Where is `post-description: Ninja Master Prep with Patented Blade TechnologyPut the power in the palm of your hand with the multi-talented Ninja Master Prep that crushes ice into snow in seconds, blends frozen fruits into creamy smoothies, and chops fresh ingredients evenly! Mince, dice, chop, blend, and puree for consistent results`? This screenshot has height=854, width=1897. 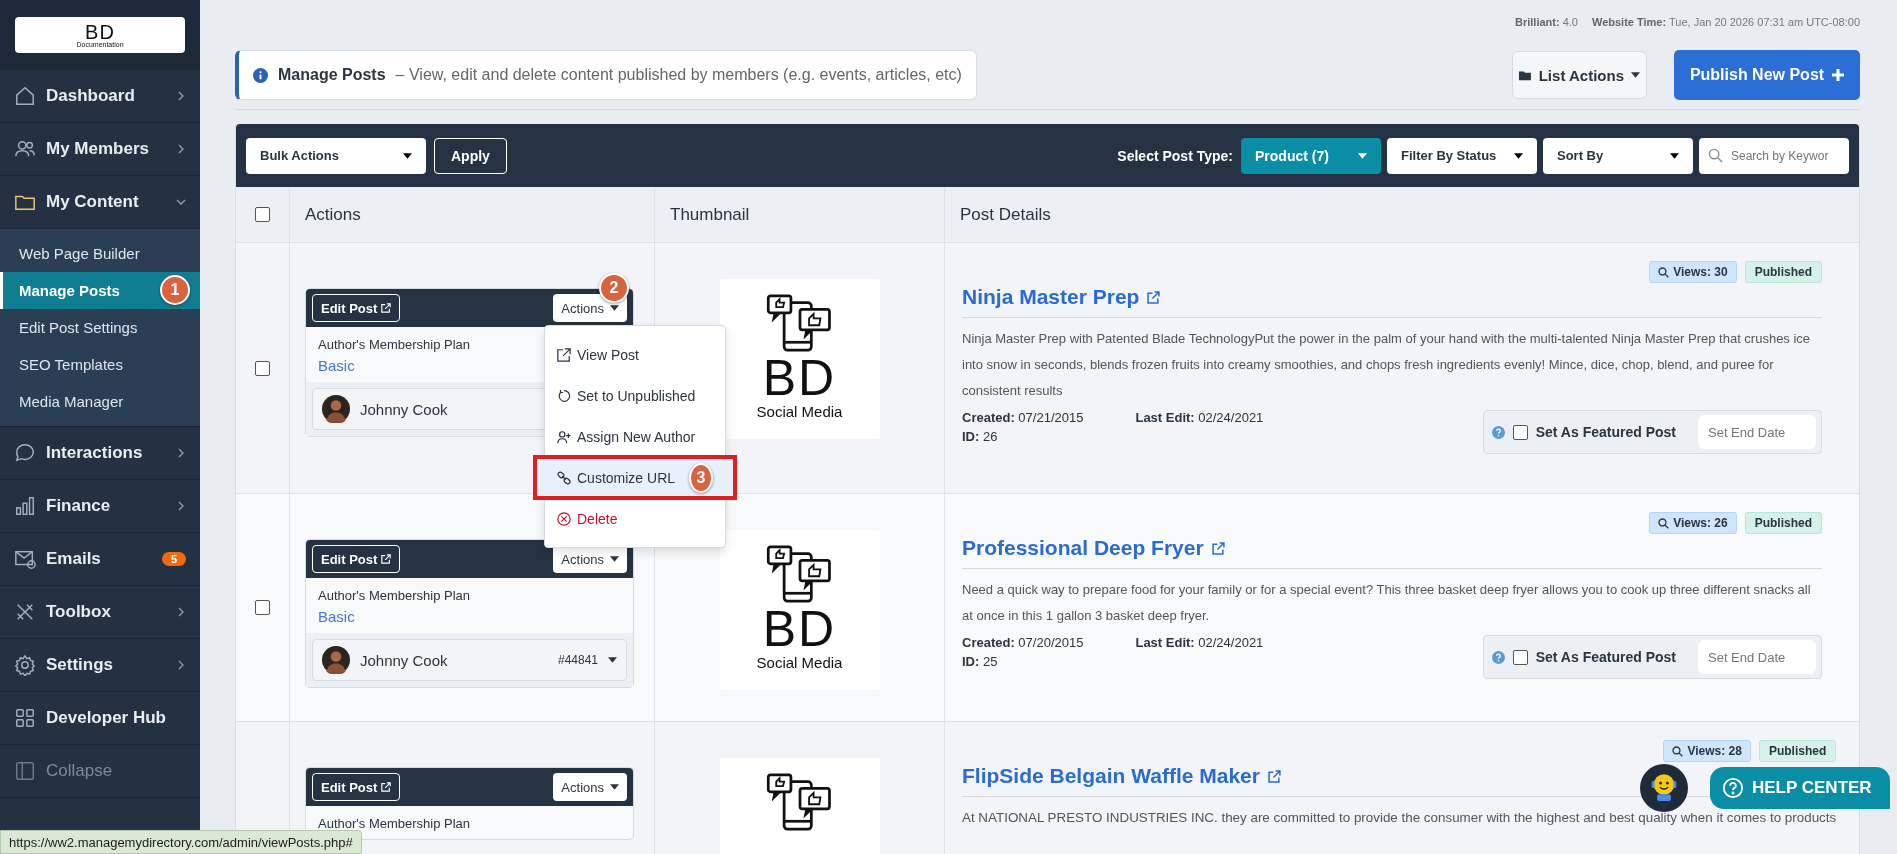
post-description: Ninja Master Prep with Patented Blade TechnologyPut the power in the palm of your hand with the multi-talented Ninja Master Prep that crushes ice into snow in seconds, blends frozen fruits into creamy smoothies, and chops fresh ingredients evenly! Mince, dice, chop, blend, and puree for consistent results is located at coordinates (1387, 365).